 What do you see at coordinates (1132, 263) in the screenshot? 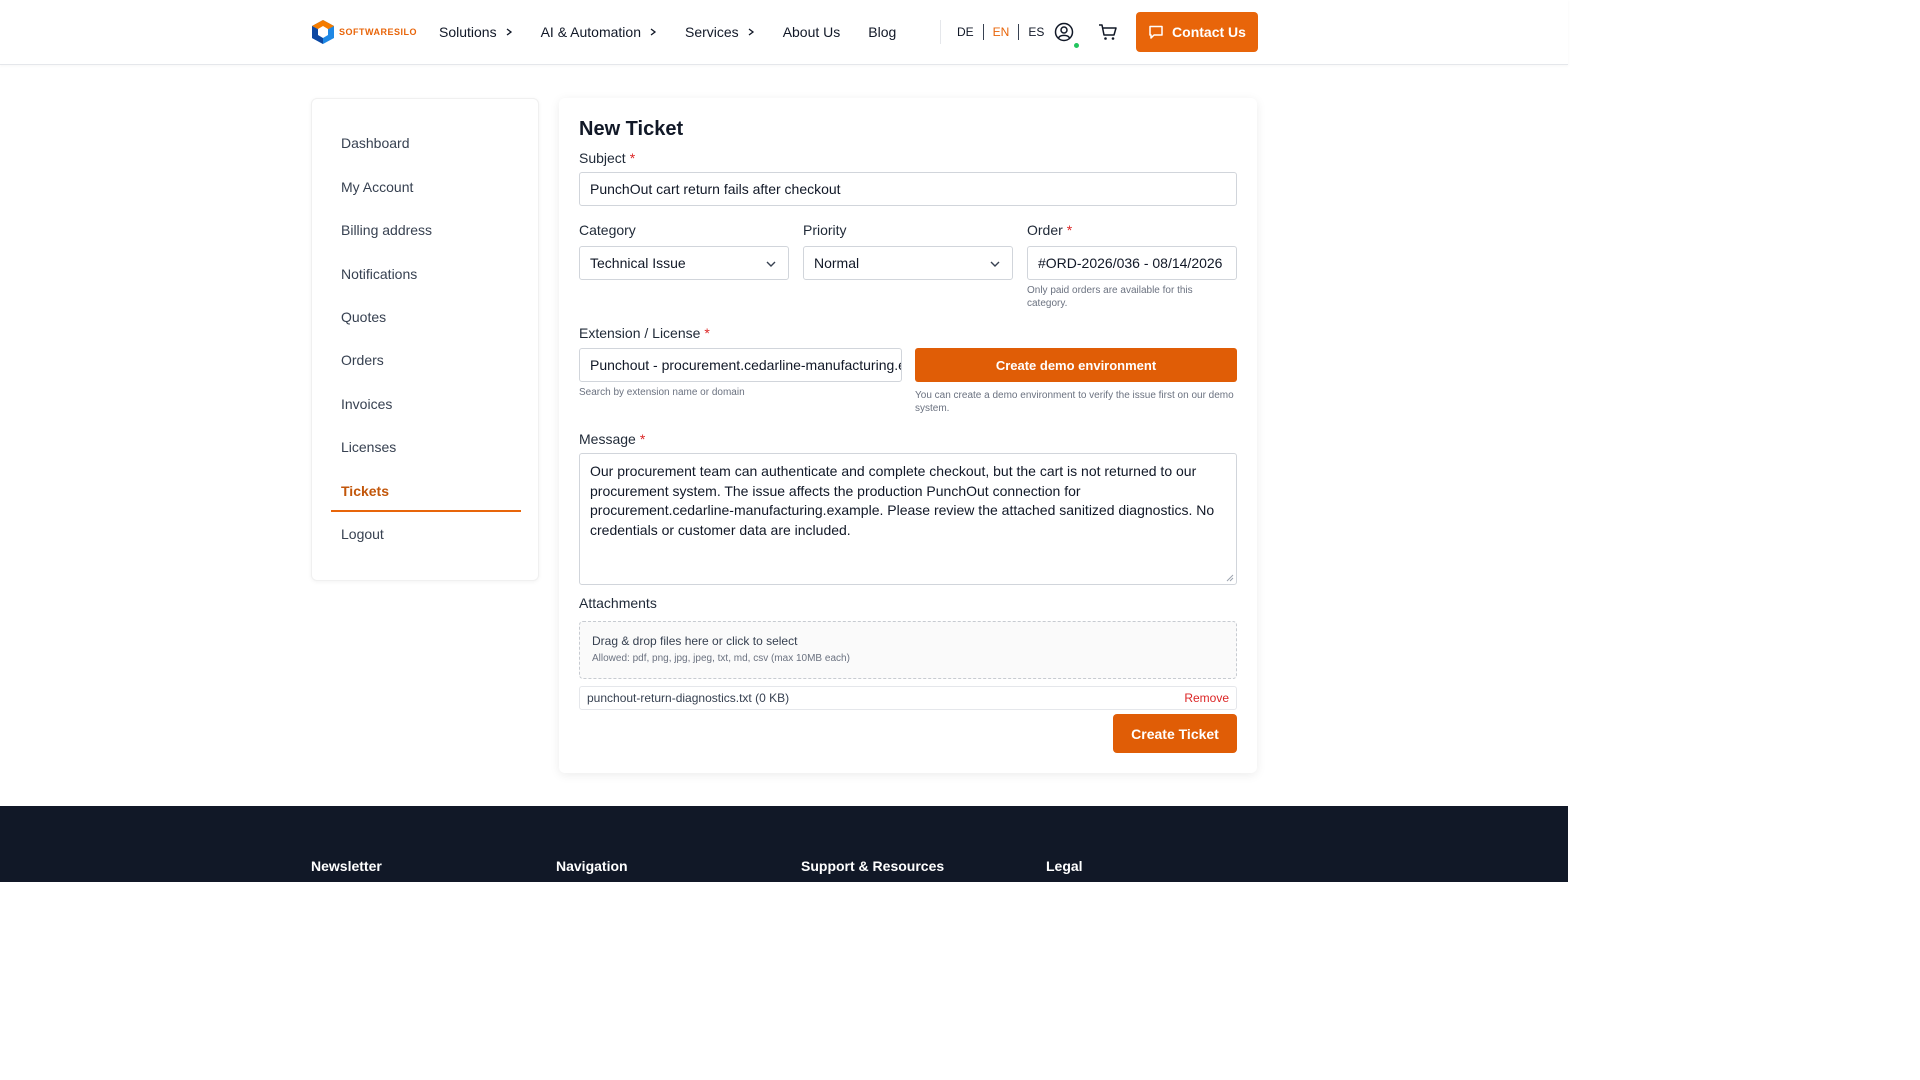
I see `order-select: #ORD-2026/036 - 08/14/2026` at bounding box center [1132, 263].